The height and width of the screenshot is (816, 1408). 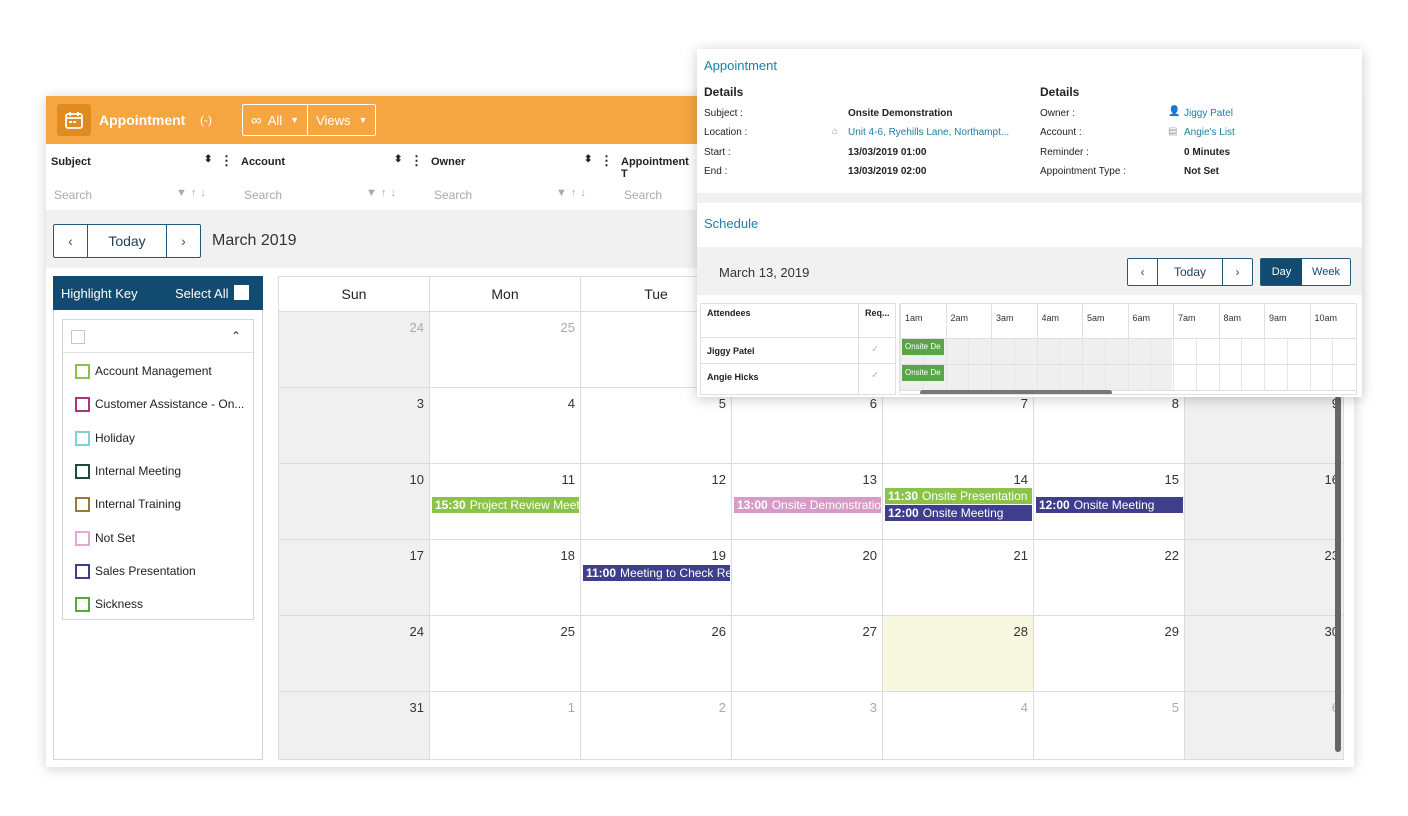 I want to click on filter-all-button: ∞ All ▼, so click(x=275, y=120).